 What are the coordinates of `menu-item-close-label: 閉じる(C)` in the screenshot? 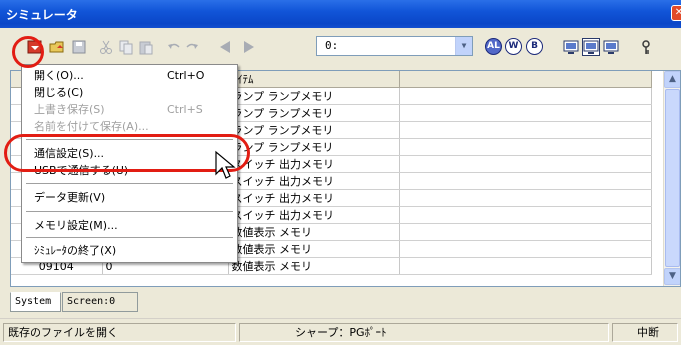 It's located at (59, 92).